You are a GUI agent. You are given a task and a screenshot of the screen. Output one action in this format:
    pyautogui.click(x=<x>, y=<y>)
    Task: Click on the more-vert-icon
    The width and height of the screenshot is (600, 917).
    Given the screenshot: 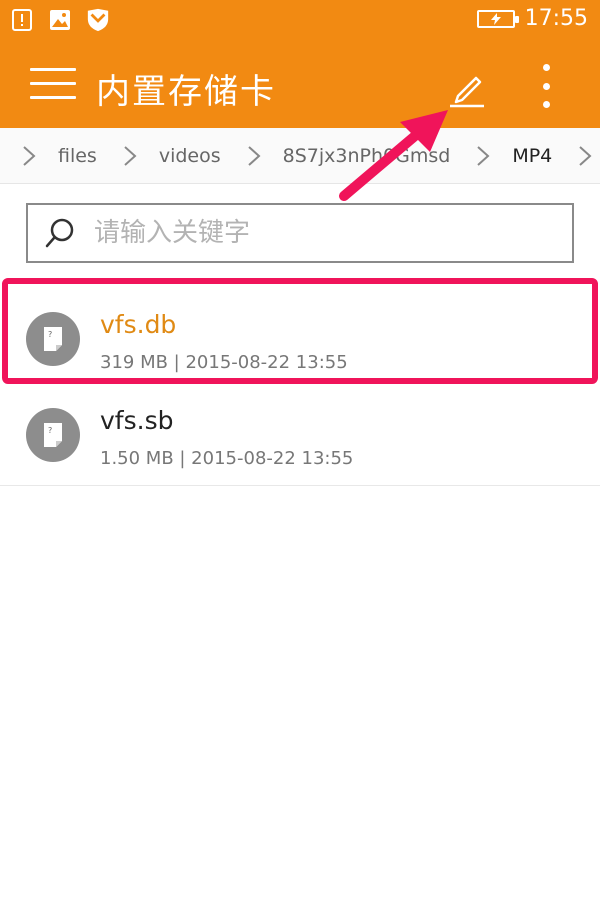 What is the action you would take?
    pyautogui.click(x=546, y=86)
    